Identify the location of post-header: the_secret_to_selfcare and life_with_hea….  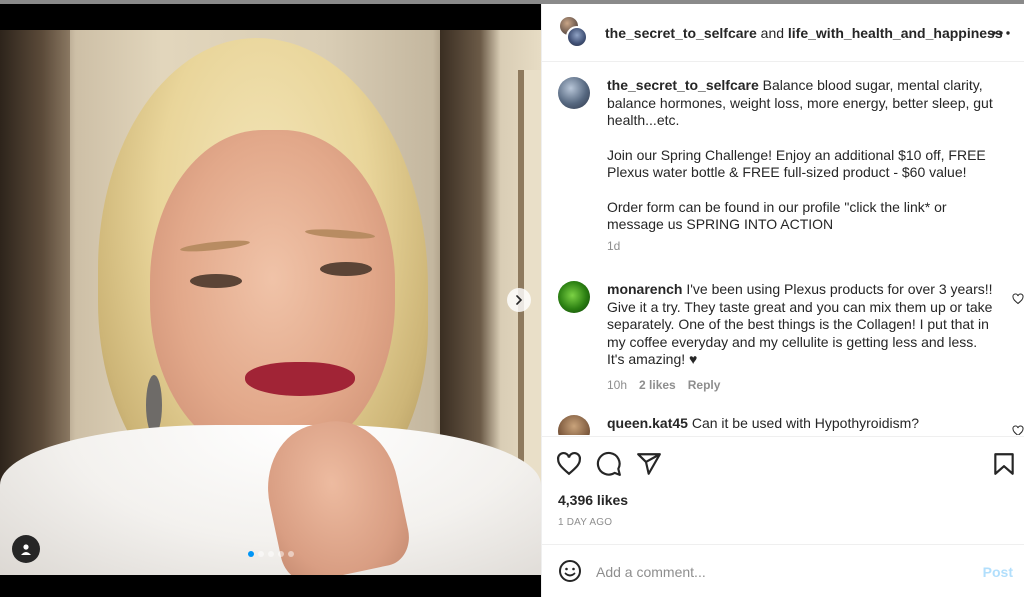
(783, 33).